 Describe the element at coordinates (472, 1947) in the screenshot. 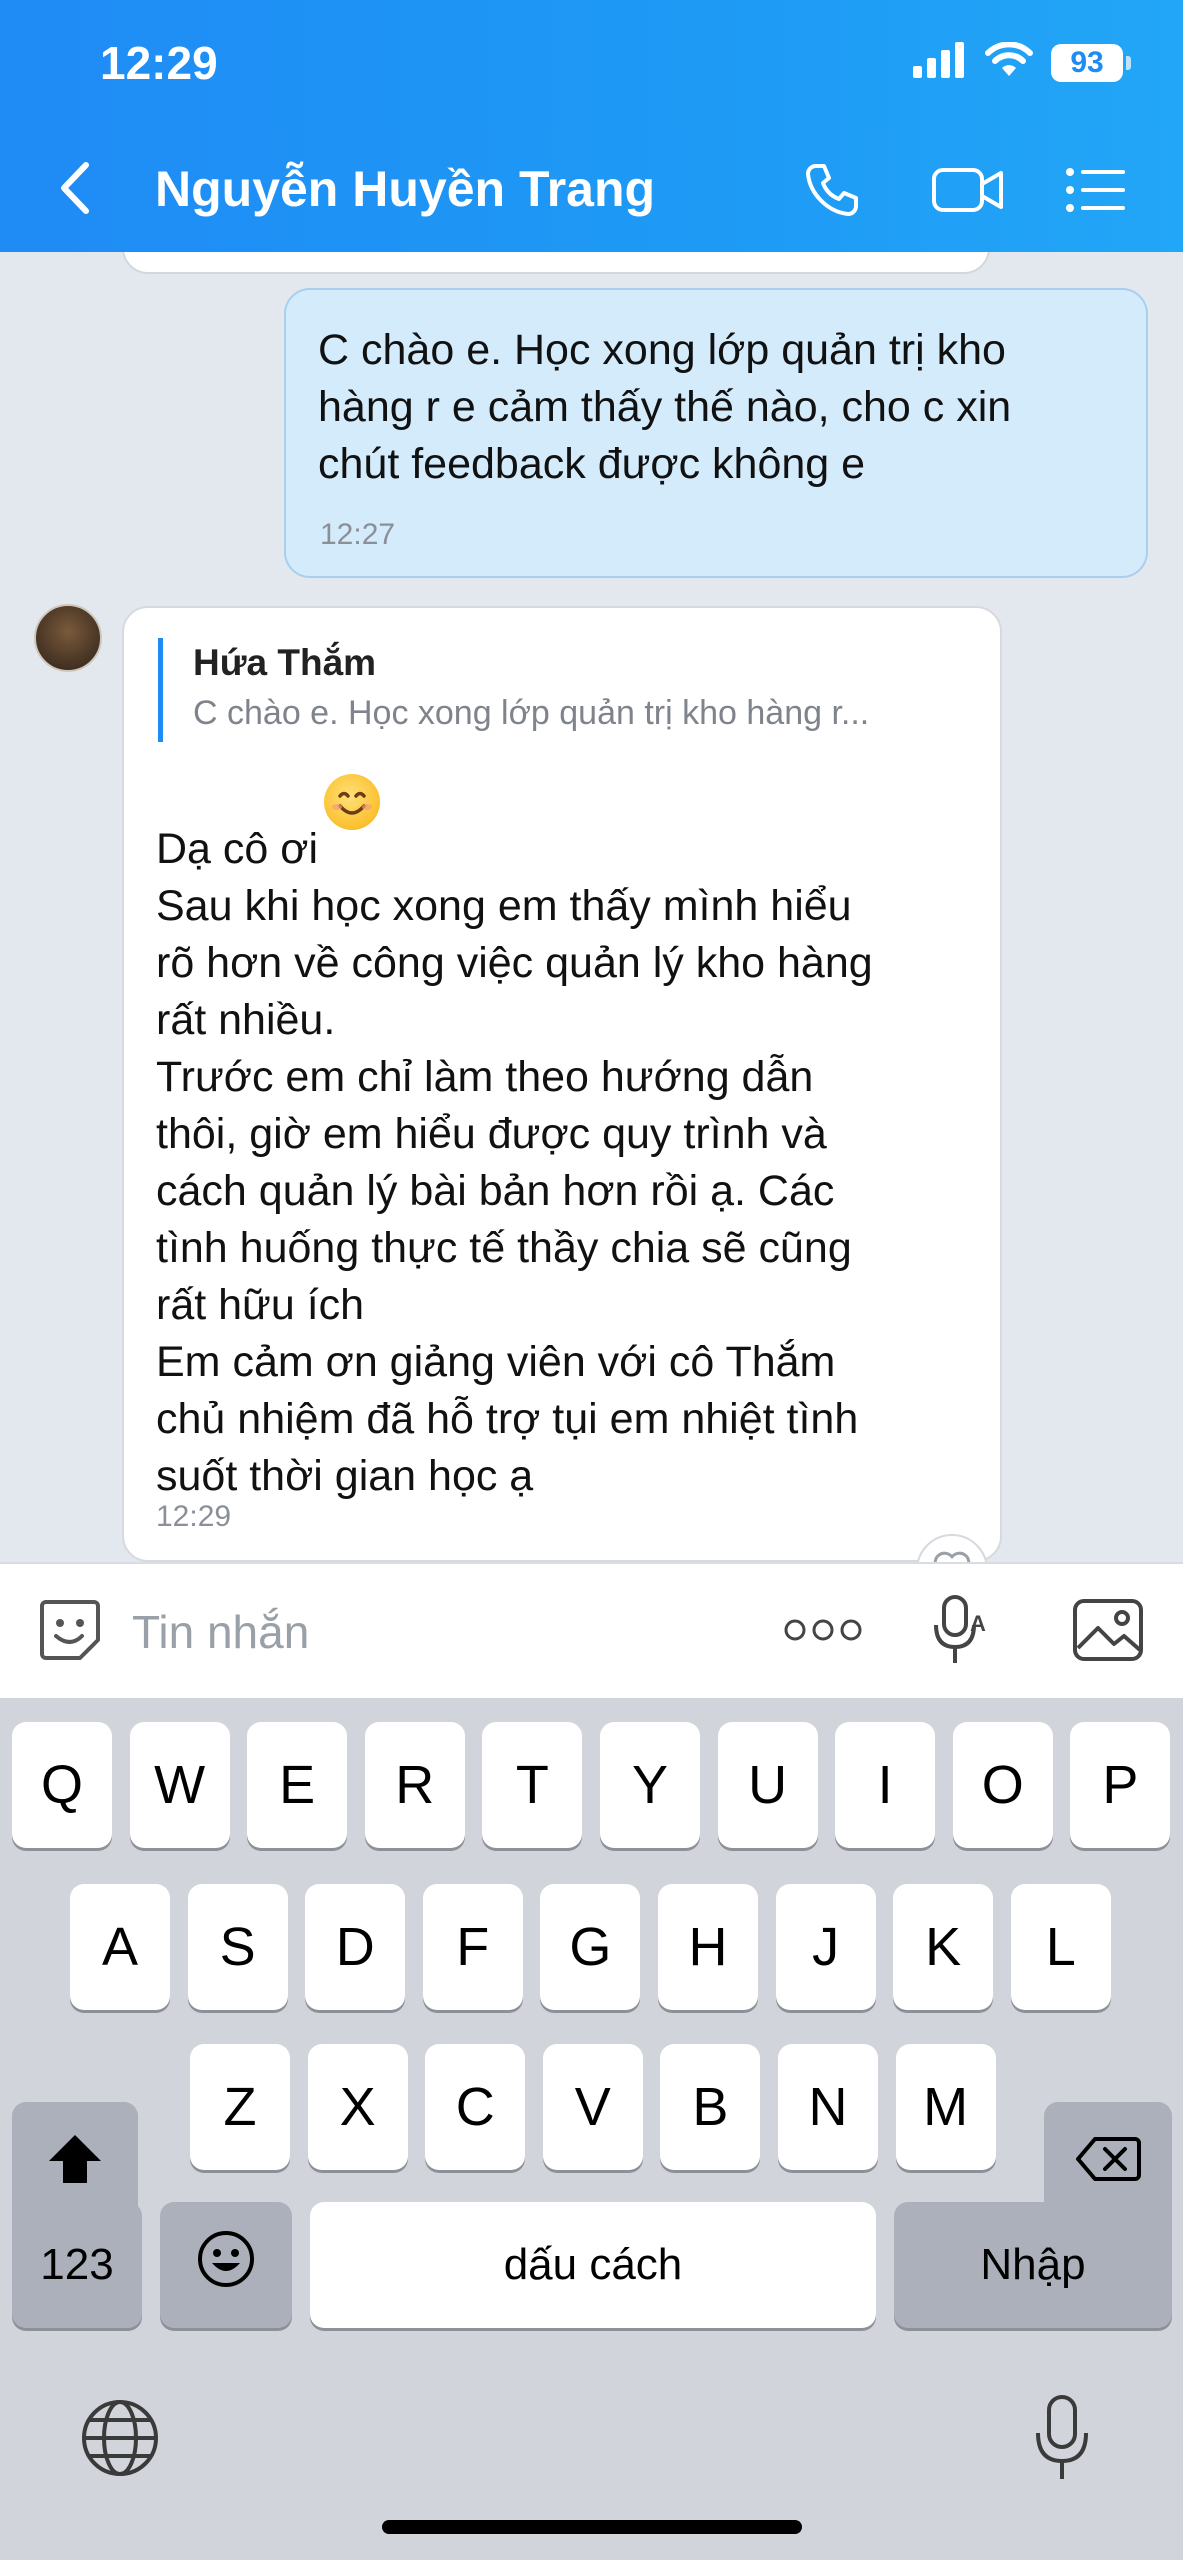

I see `key-f: F` at that location.